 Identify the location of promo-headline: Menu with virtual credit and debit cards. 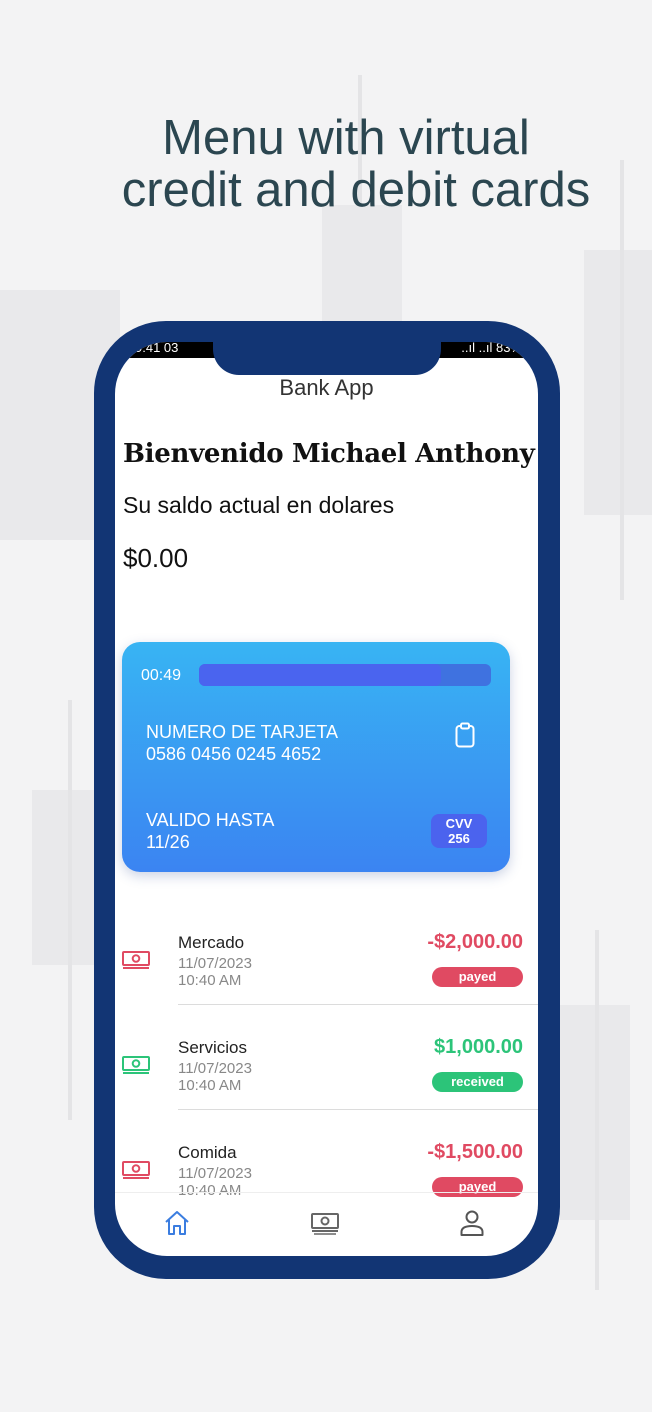
(326, 164).